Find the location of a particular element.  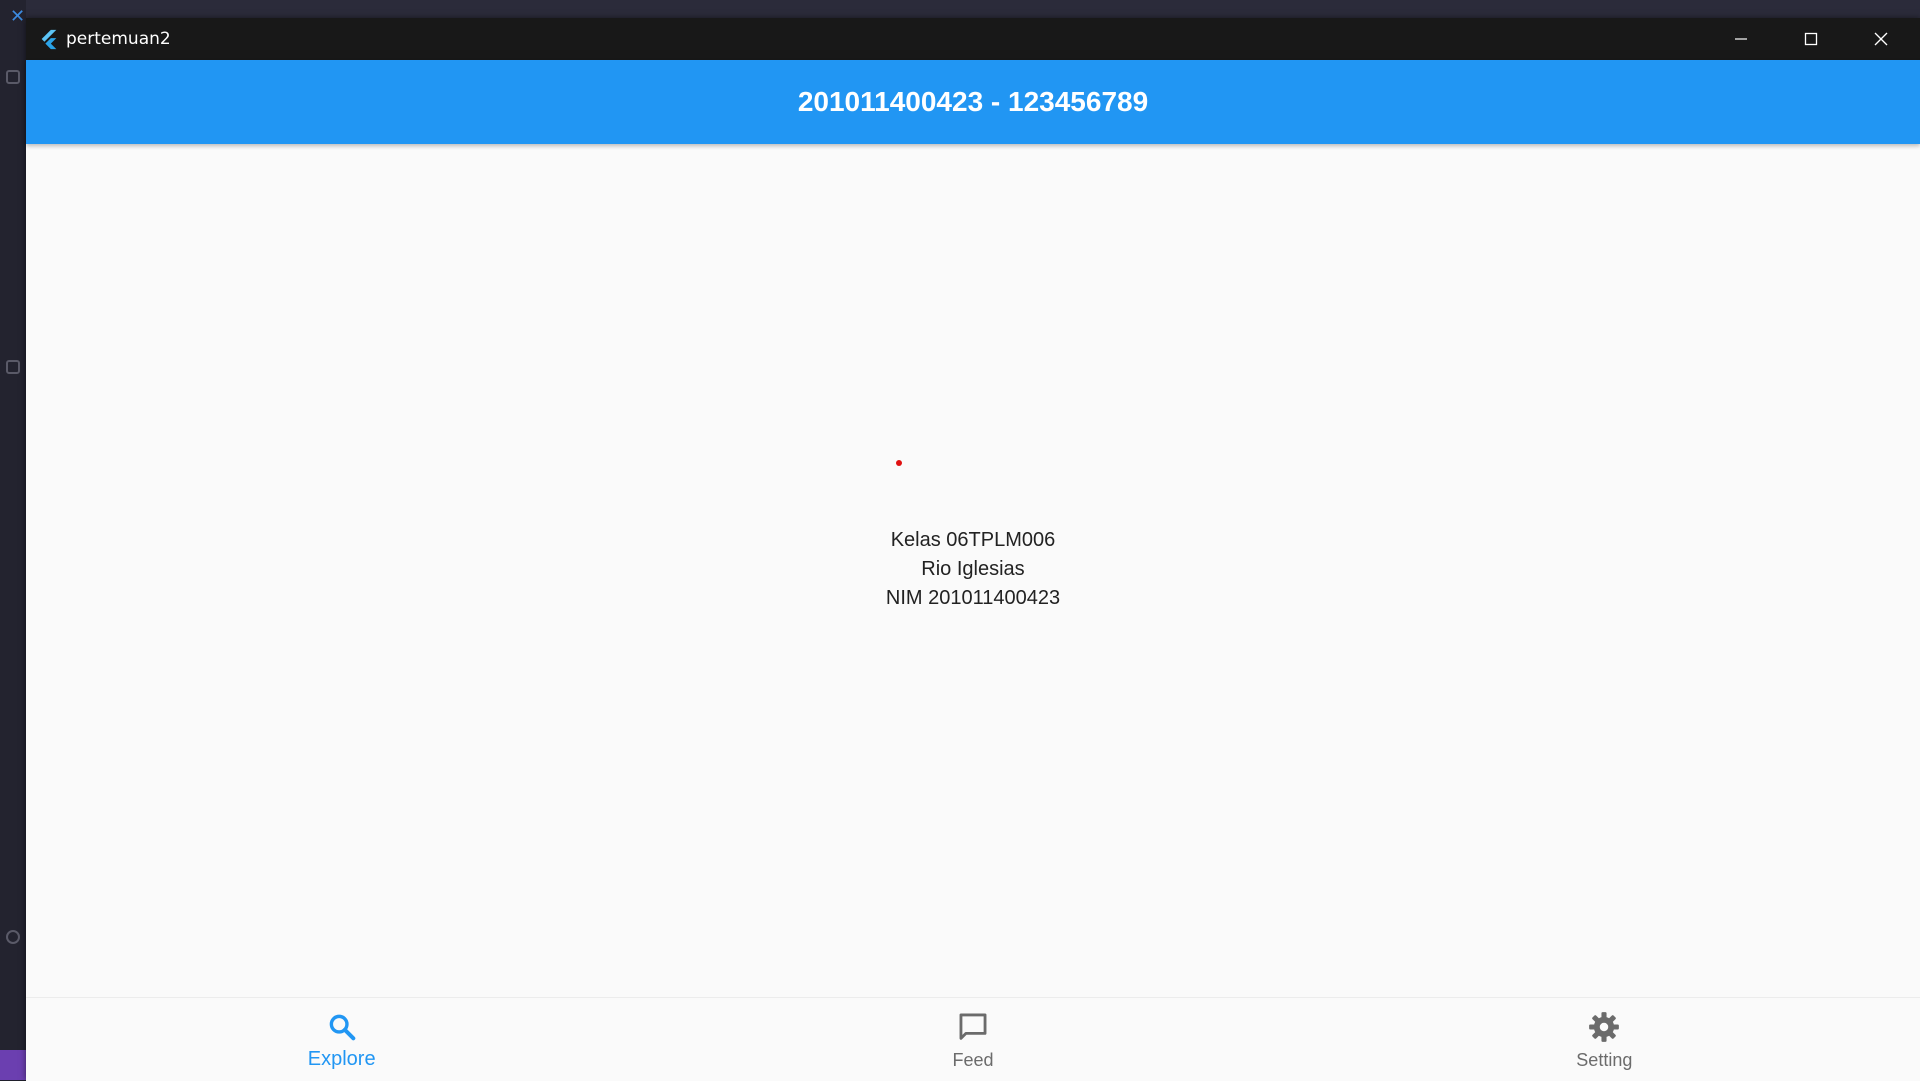

extensions-icon is located at coordinates (13, 367).